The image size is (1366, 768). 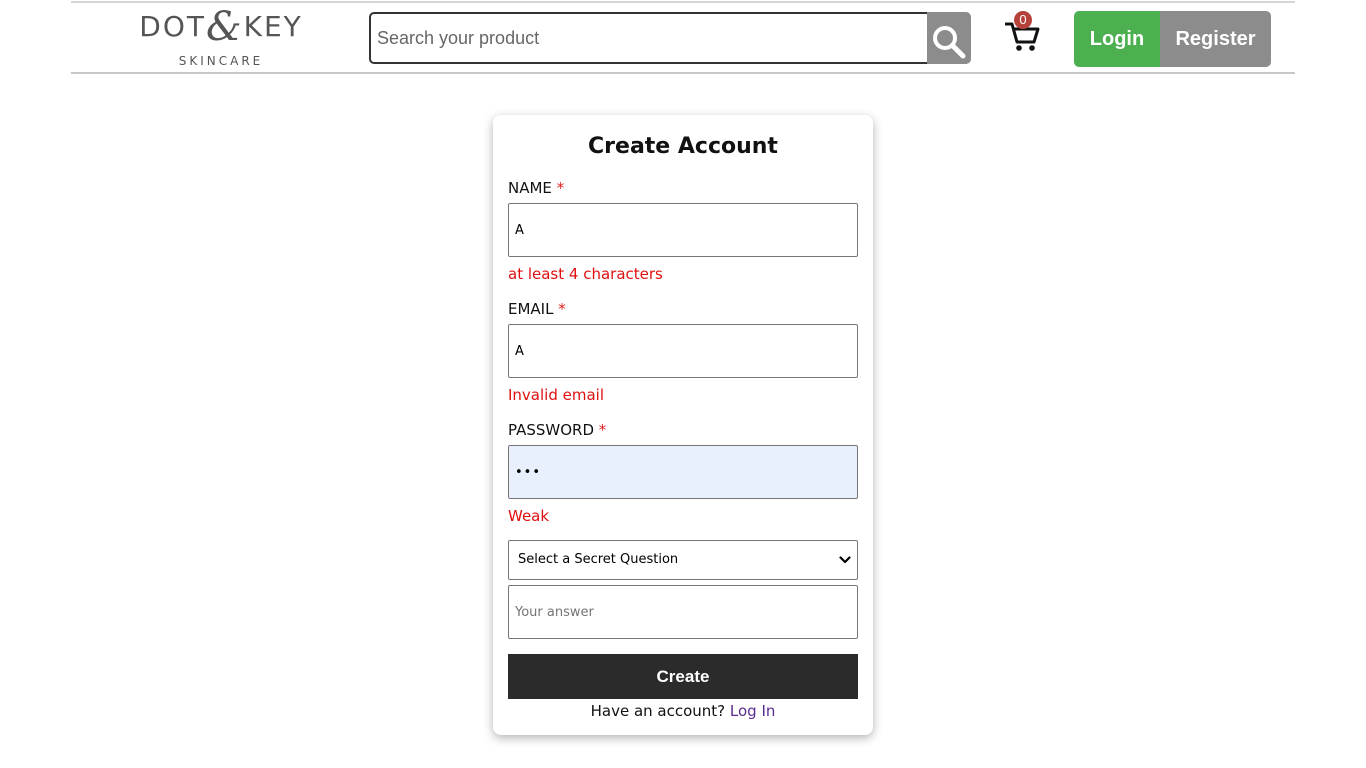 I want to click on create-button: Create, so click(x=683, y=676).